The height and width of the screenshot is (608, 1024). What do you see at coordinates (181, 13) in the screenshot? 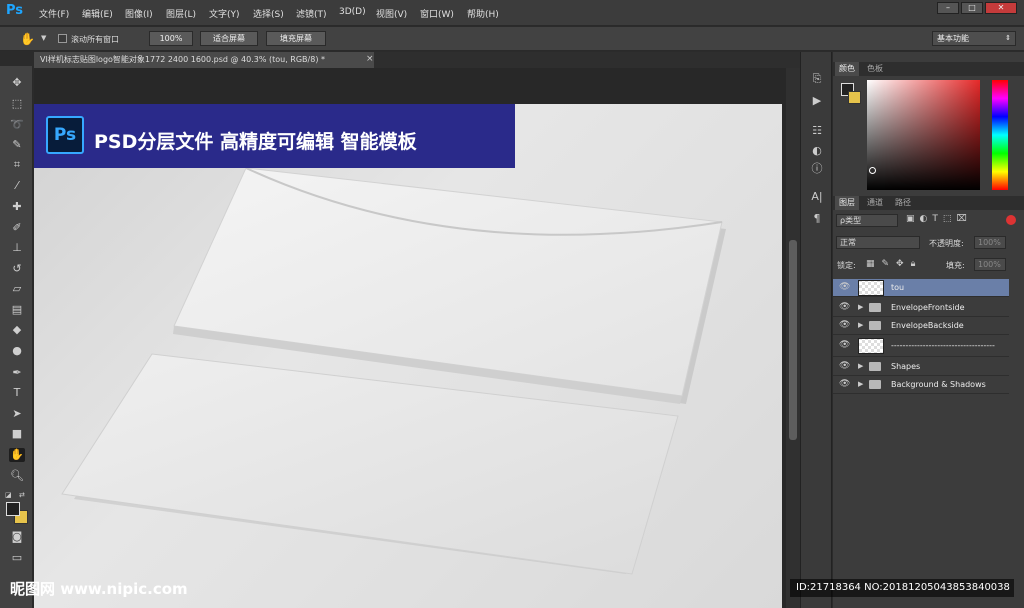
I see `menu-layer: 图层(L)` at bounding box center [181, 13].